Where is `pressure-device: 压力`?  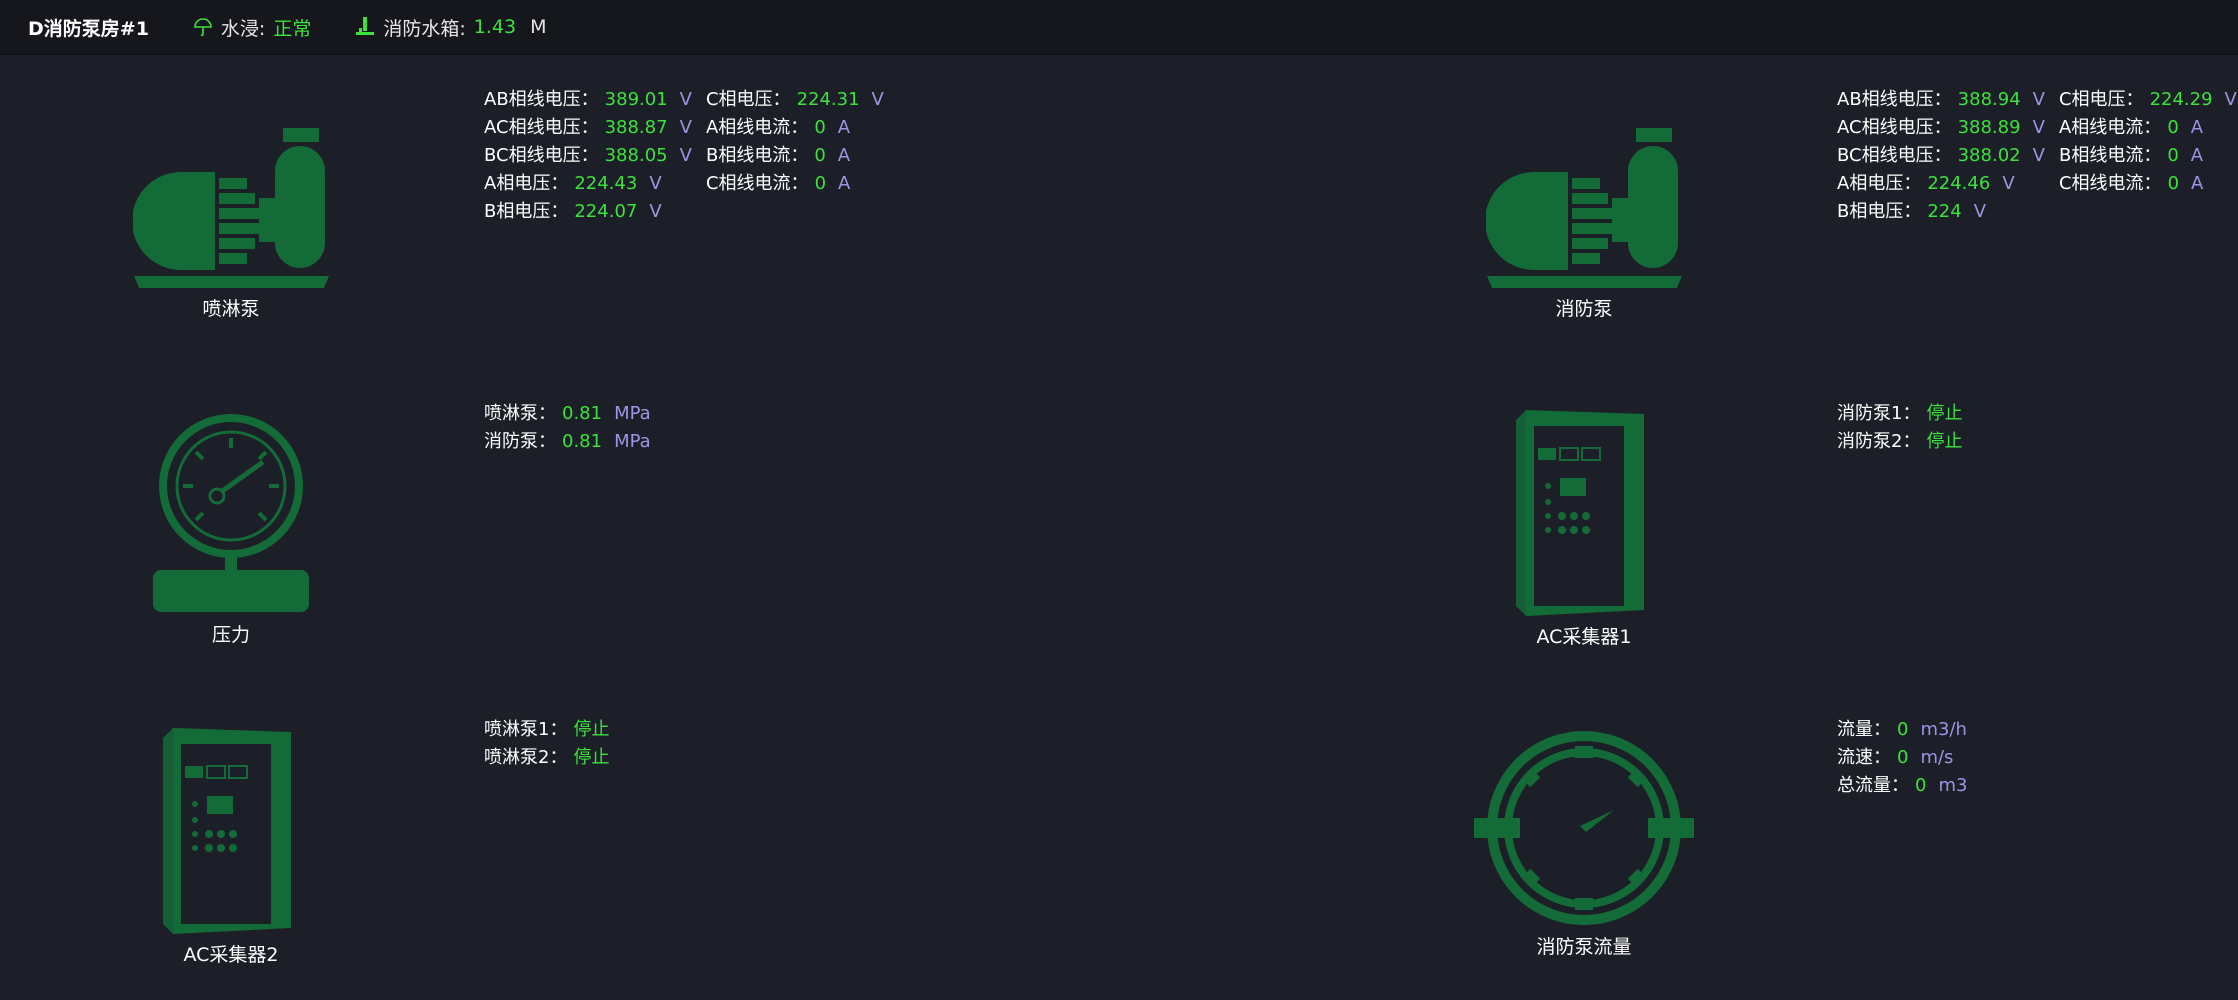 pressure-device: 压力 is located at coordinates (231, 528).